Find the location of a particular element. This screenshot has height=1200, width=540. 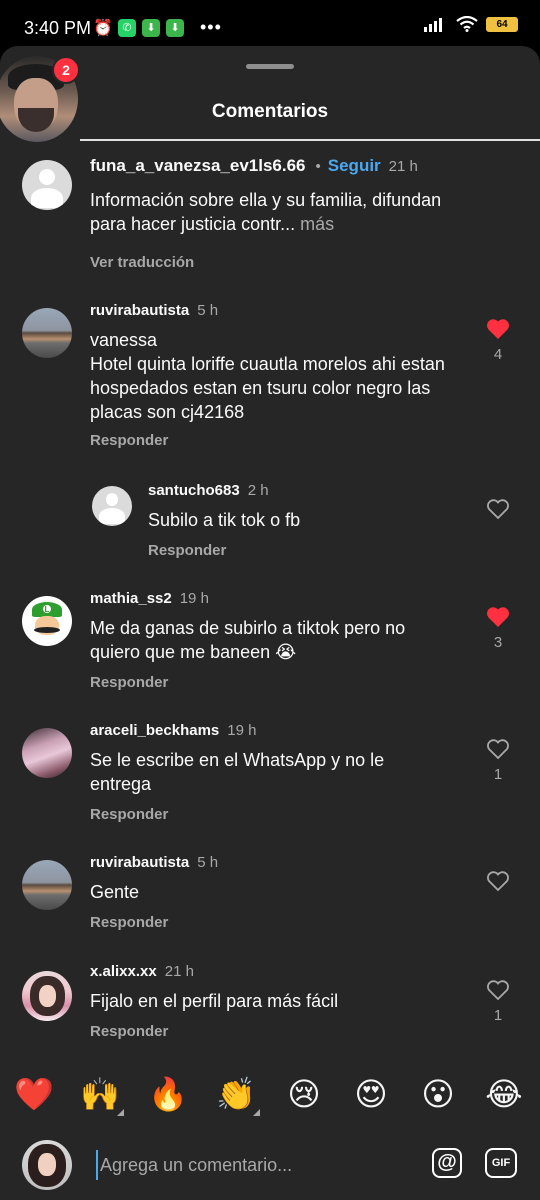

signal-icon is located at coordinates (433, 25).